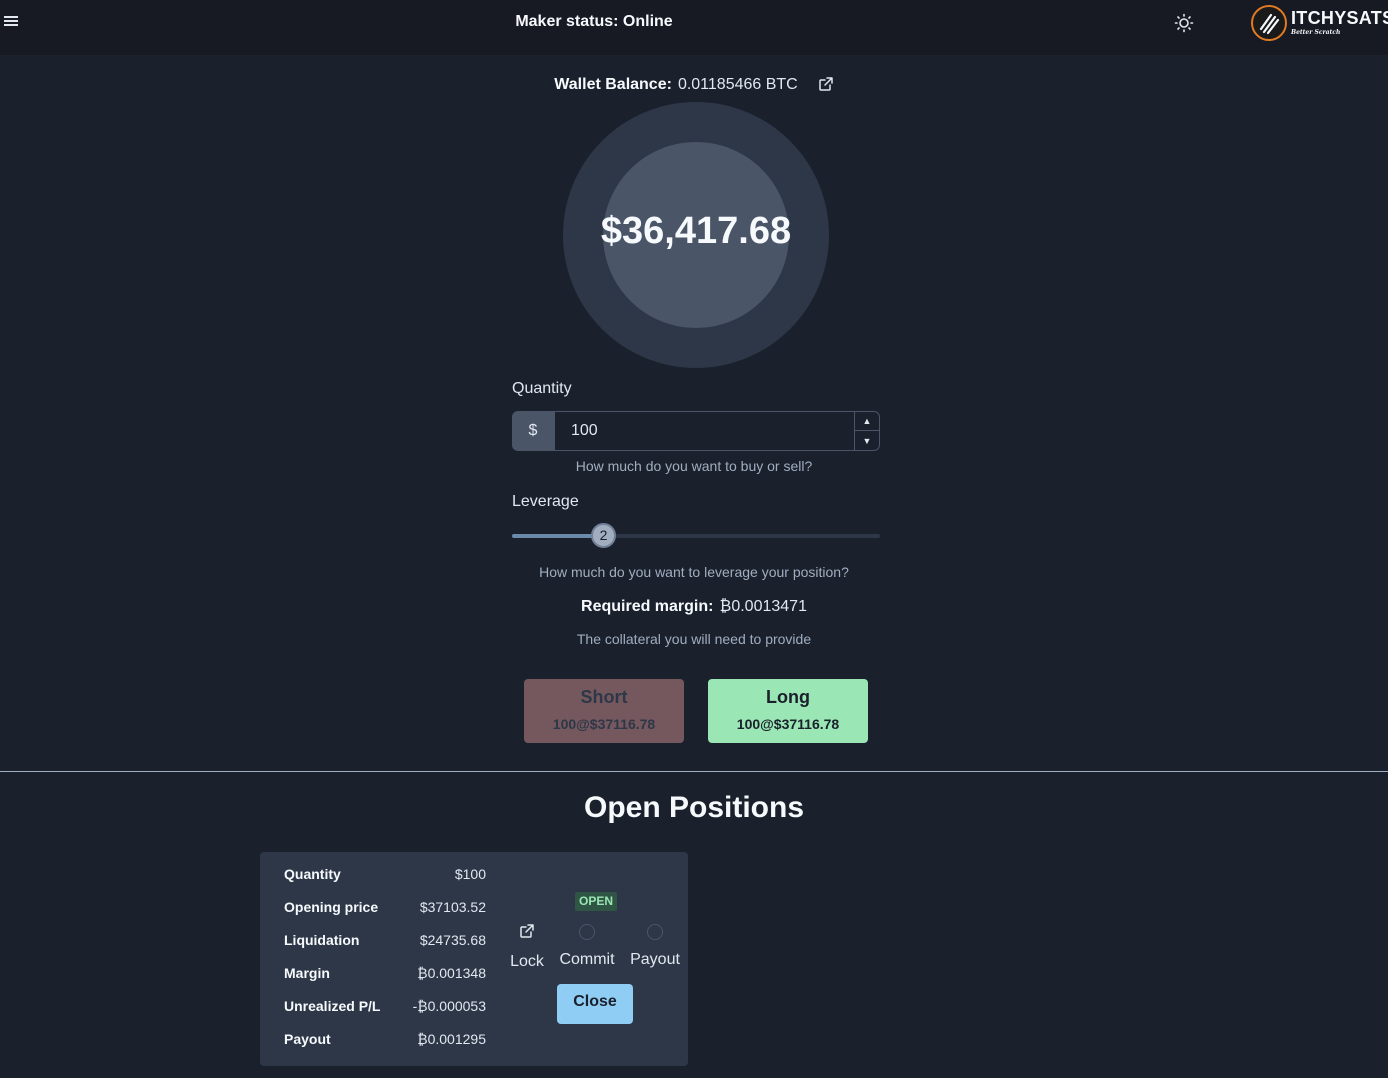 This screenshot has width=1388, height=1078. Describe the element at coordinates (655, 932) in the screenshot. I see `payout-step-indicator` at that location.